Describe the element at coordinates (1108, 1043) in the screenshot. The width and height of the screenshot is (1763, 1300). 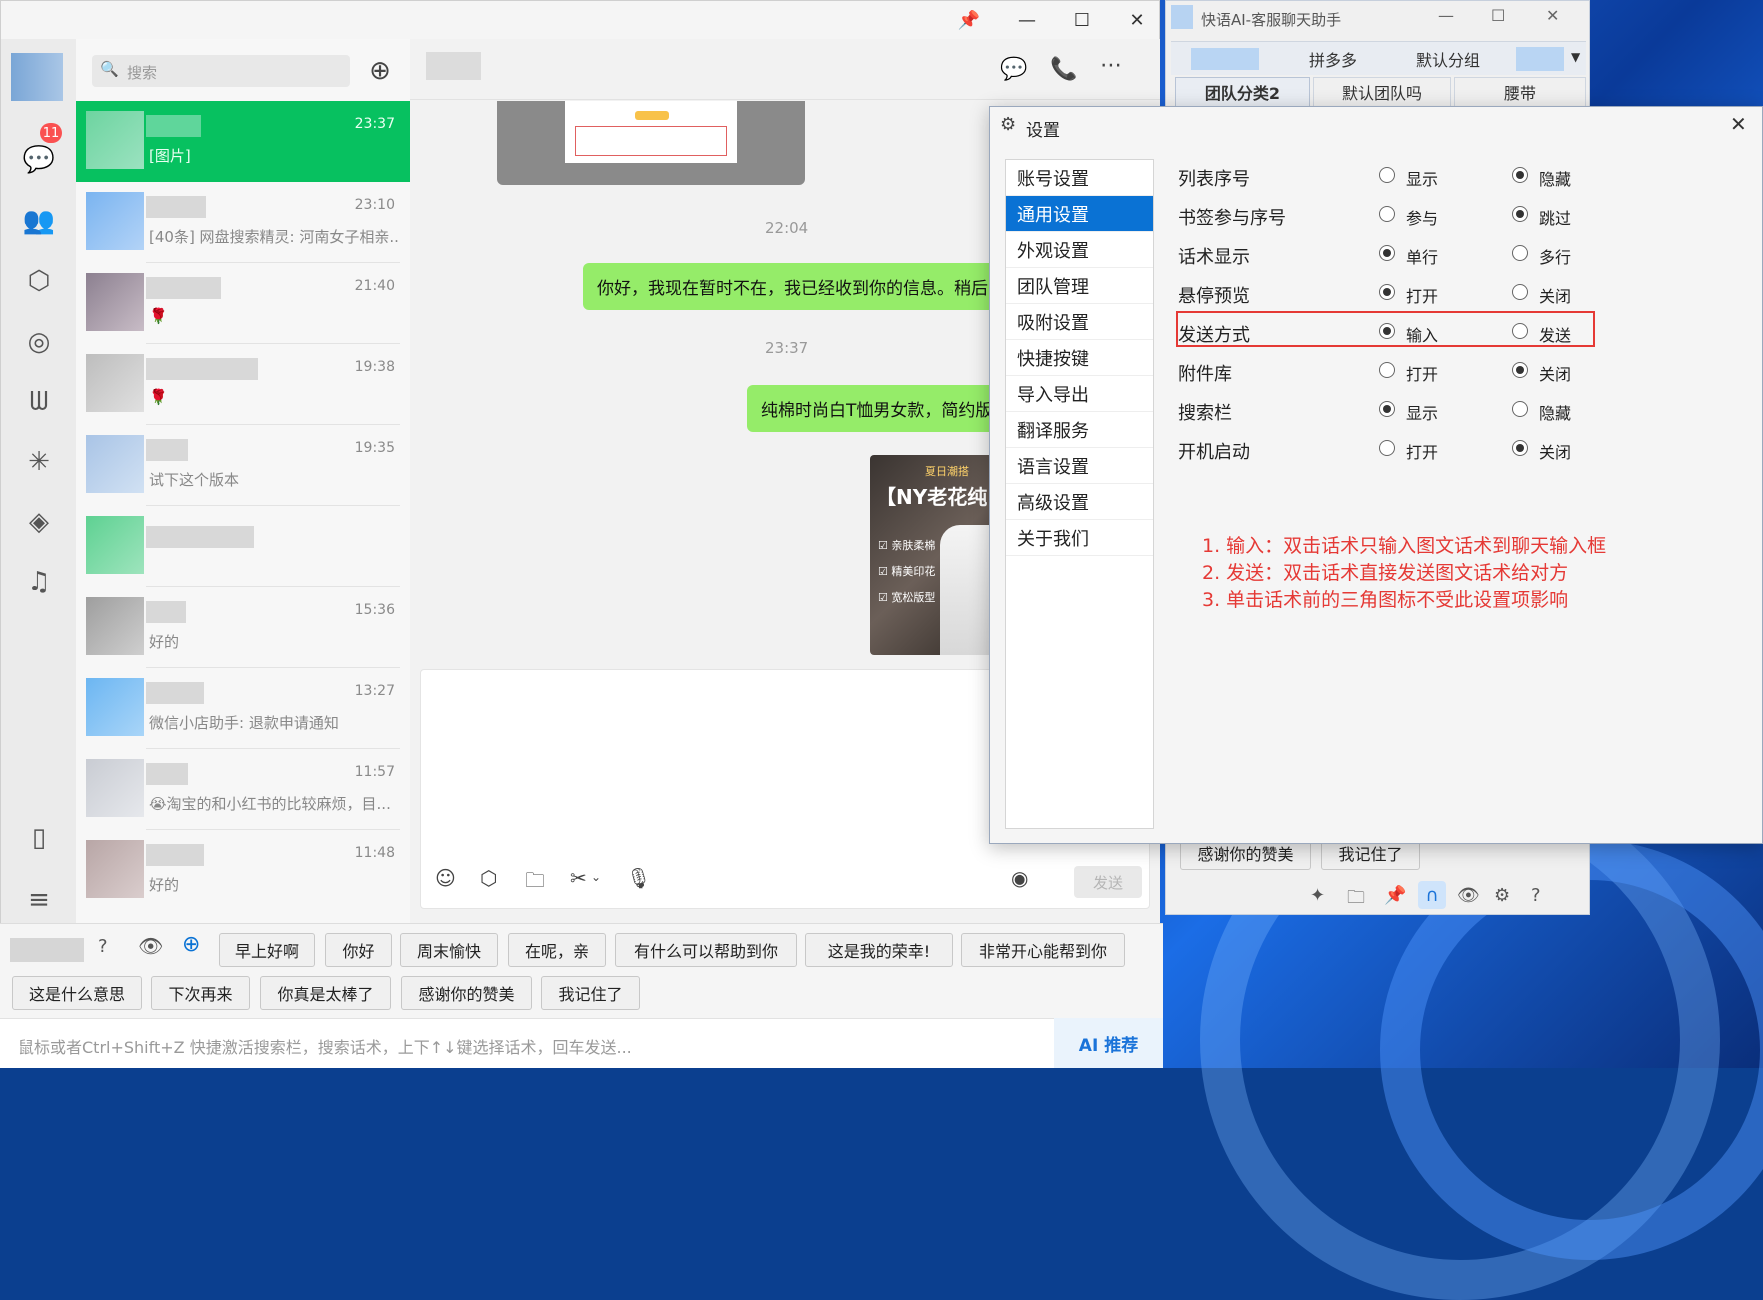
I see `ai-recommend-button: AI 推荐` at that location.